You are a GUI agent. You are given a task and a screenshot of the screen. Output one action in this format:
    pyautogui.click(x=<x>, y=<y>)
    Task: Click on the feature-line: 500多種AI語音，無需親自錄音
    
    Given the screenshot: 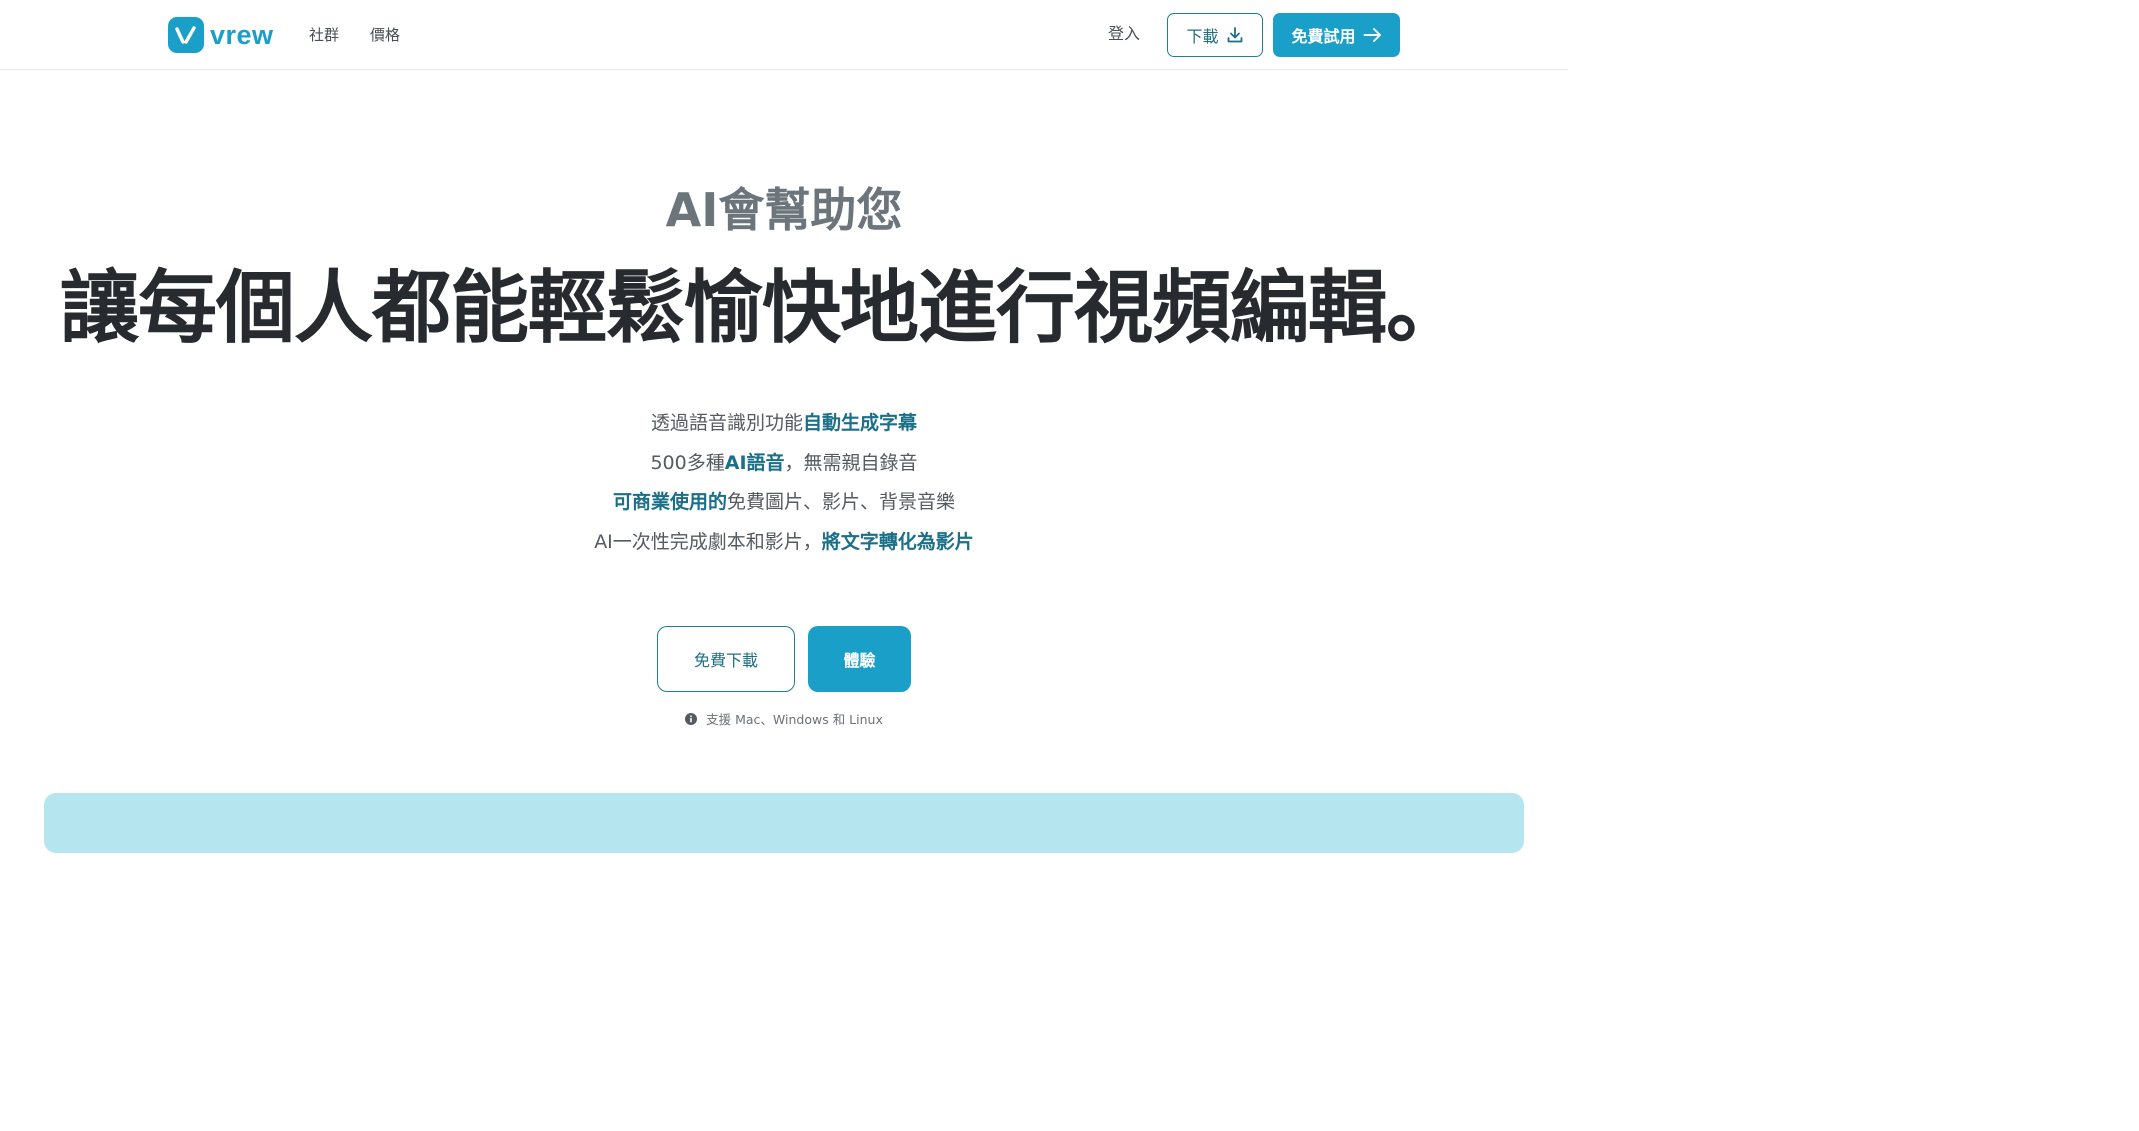 What is the action you would take?
    pyautogui.click(x=784, y=464)
    